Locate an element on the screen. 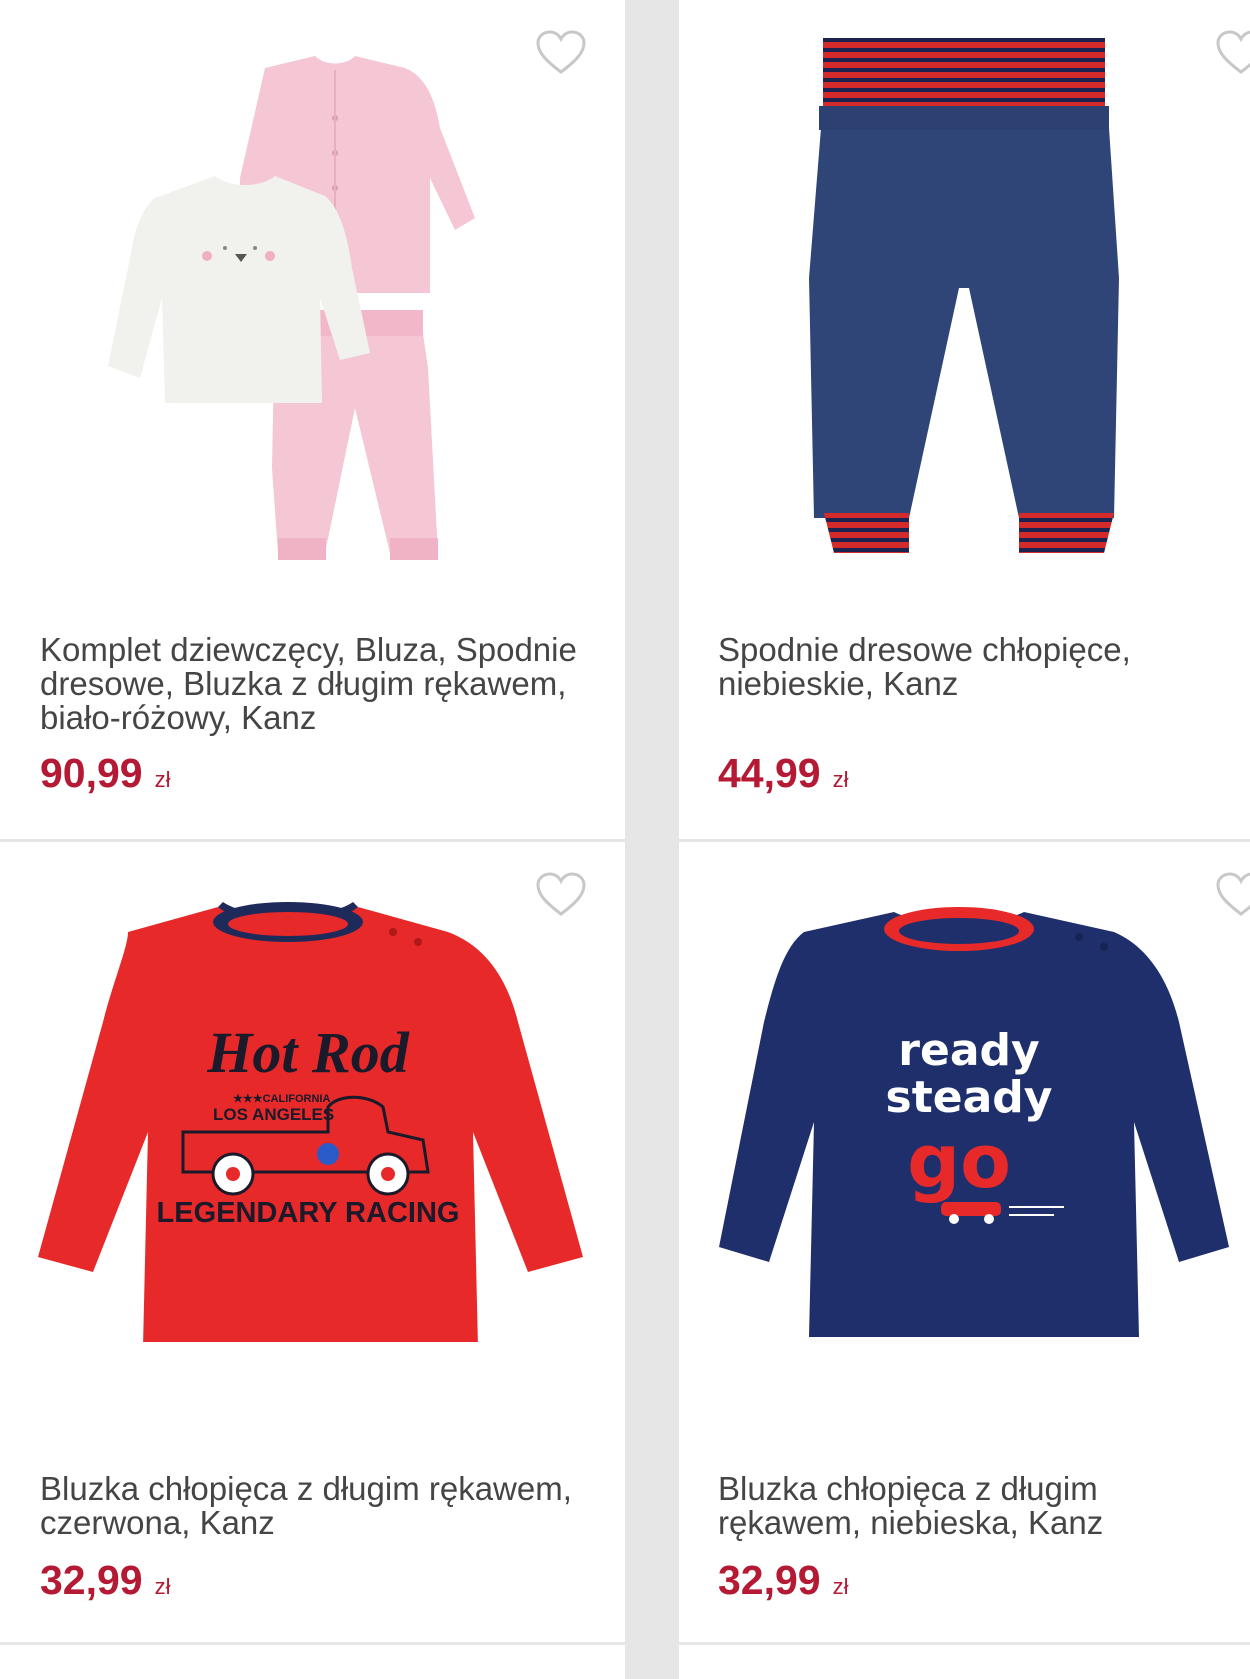 The width and height of the screenshot is (1250, 1679). product-price: 44,99 zł is located at coordinates (783, 776).